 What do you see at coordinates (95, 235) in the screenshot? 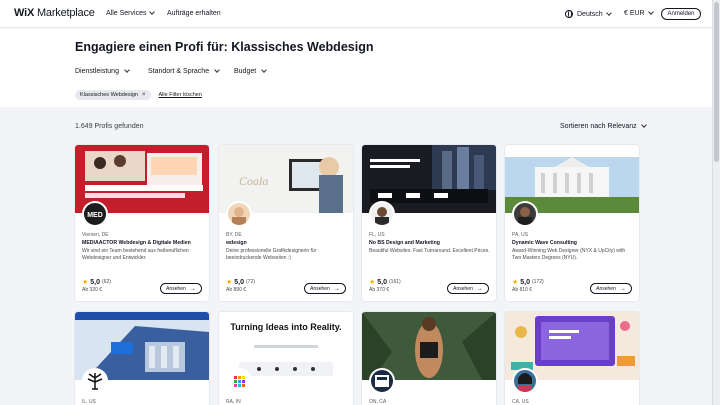
I see `card-location: Viersen, DE` at bounding box center [95, 235].